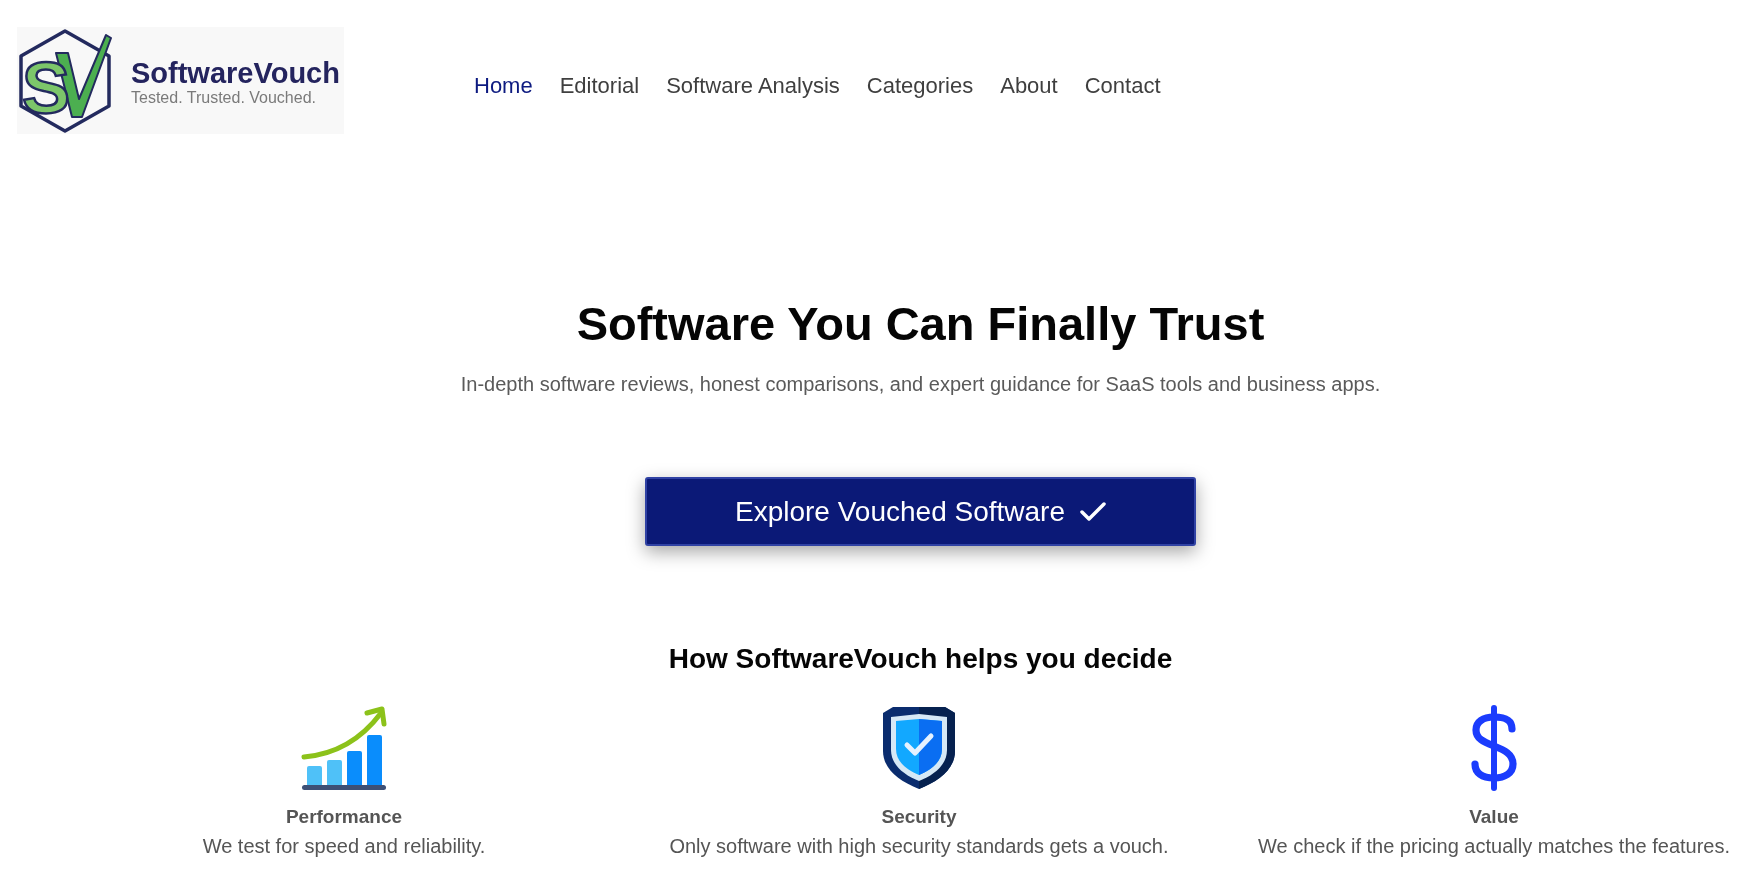 This screenshot has height=870, width=1753. I want to click on explore-button: Explore Vouched Software, so click(920, 511).